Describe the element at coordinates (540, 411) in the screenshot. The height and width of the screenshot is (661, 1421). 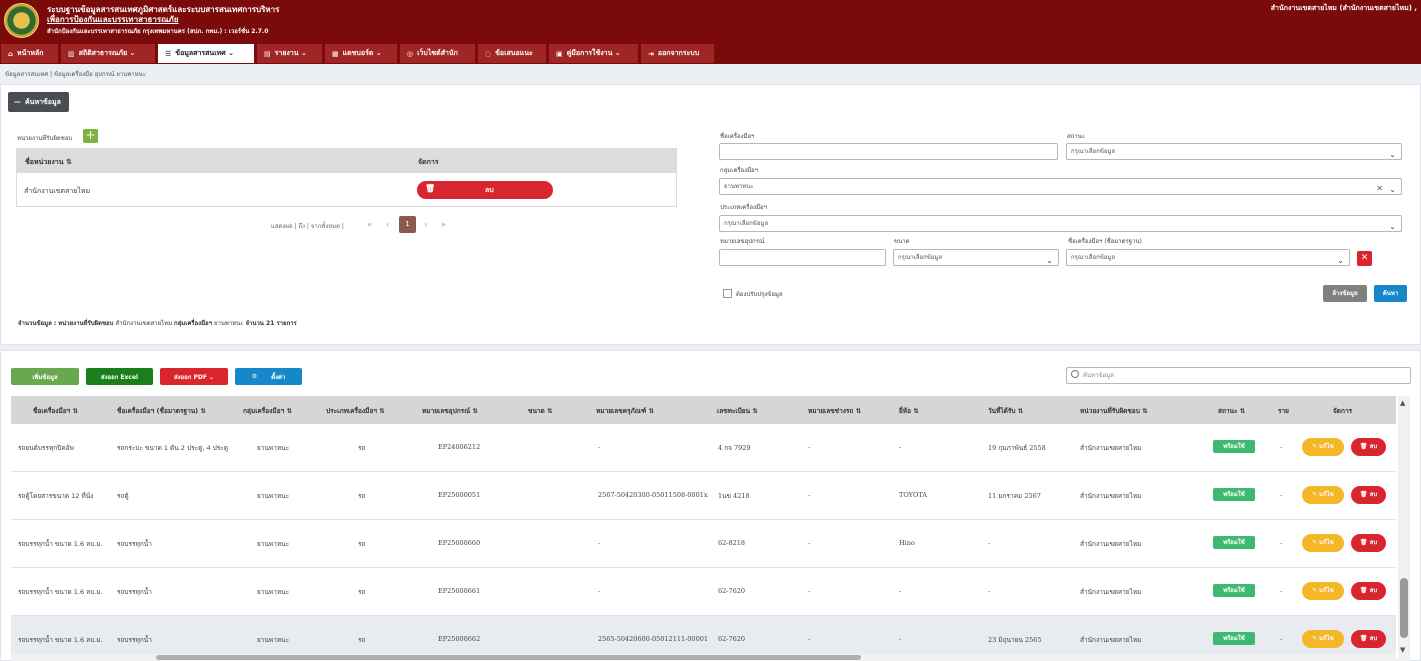
I see `col-size: ขนาด ⇅` at that location.